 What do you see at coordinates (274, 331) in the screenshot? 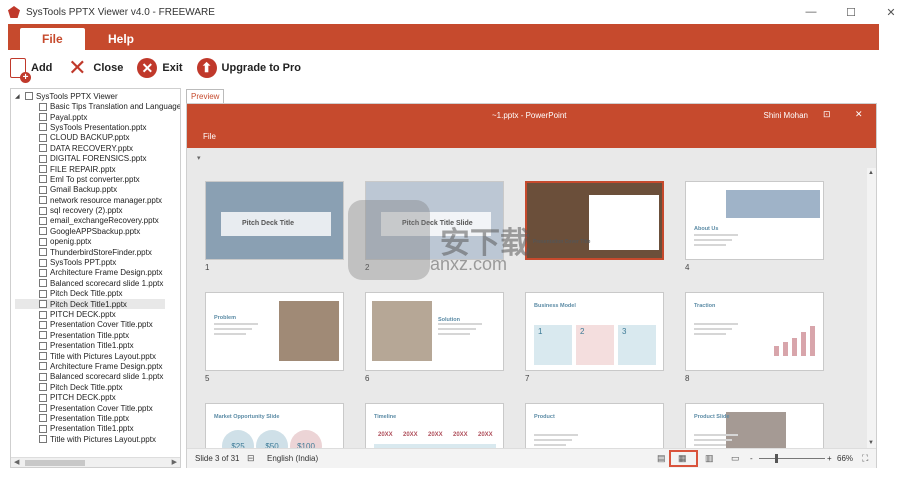
I see `slide-thumbnail: Problem` at bounding box center [274, 331].